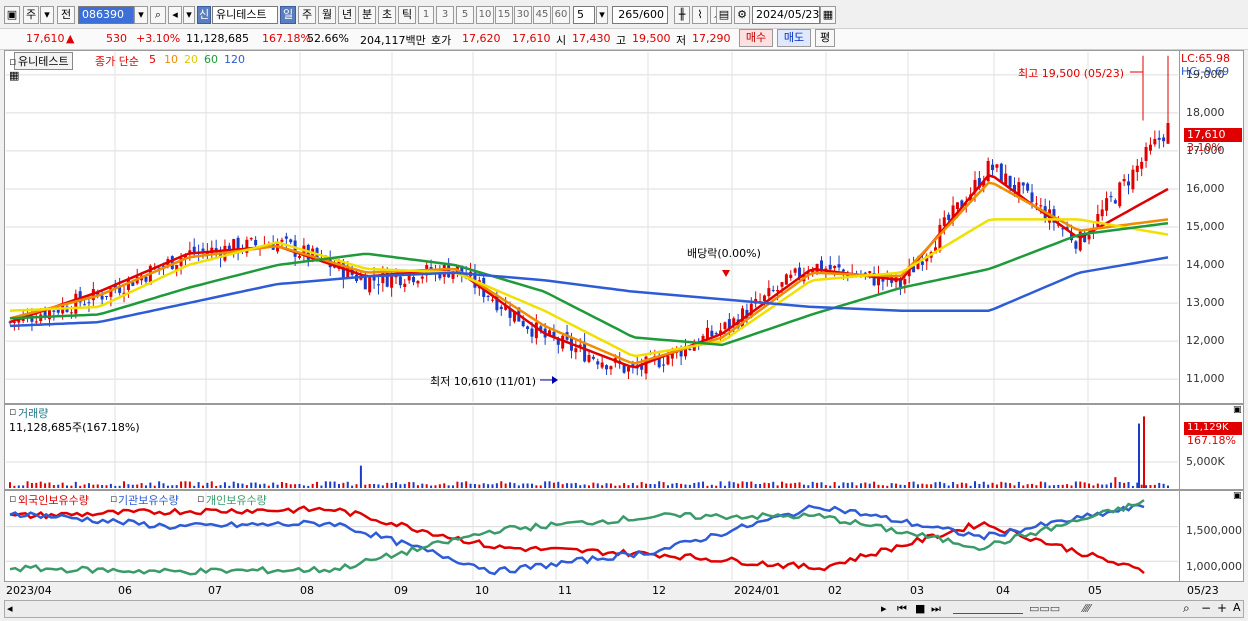  What do you see at coordinates (988, 609) in the screenshot?
I see `zoom-slider` at bounding box center [988, 609].